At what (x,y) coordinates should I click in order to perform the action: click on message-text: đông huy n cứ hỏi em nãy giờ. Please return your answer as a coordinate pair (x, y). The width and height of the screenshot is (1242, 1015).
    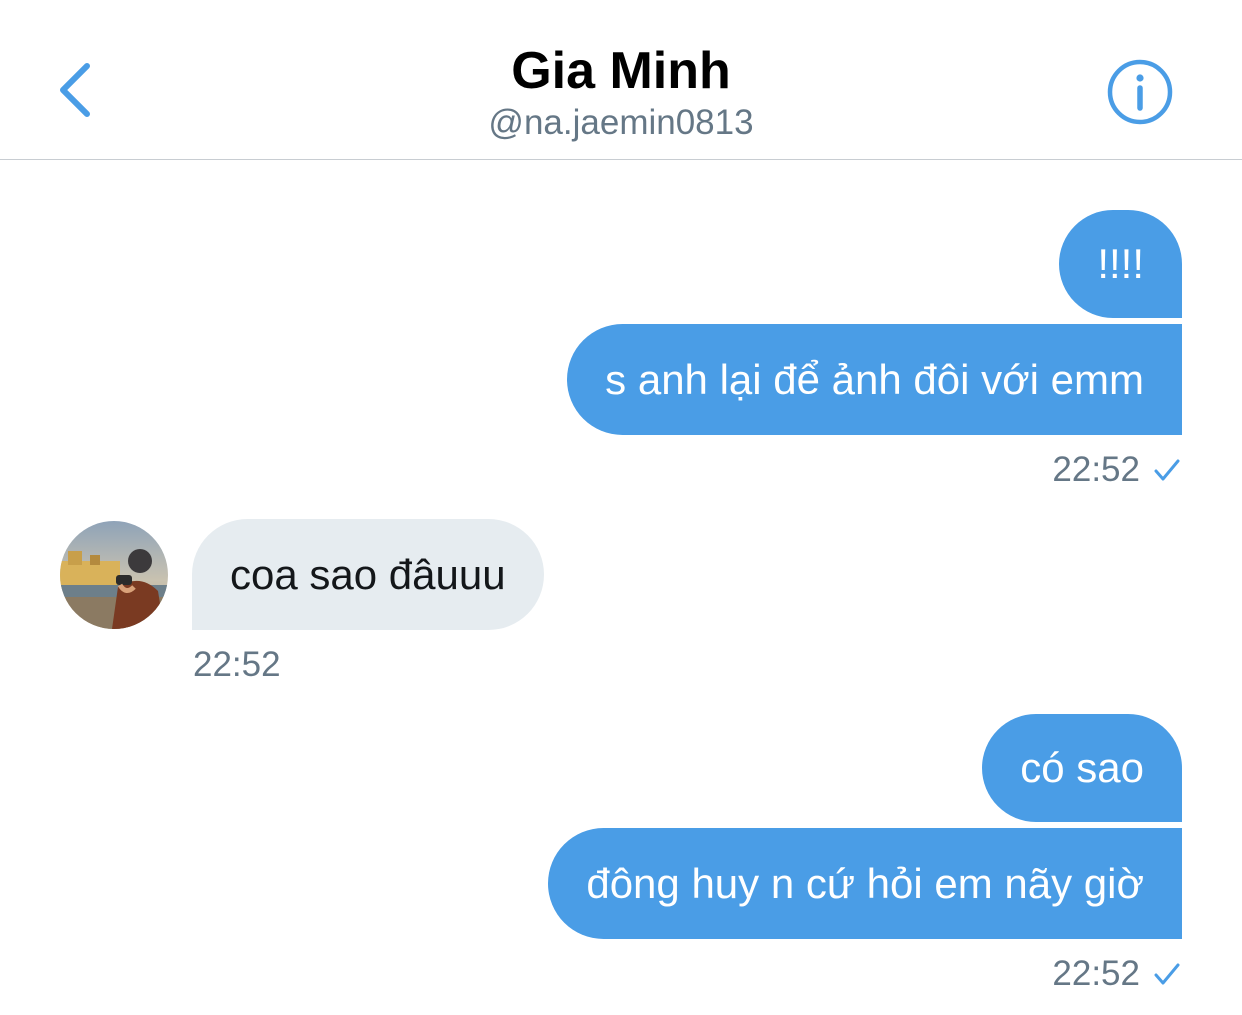
    Looking at the image, I should click on (865, 883).